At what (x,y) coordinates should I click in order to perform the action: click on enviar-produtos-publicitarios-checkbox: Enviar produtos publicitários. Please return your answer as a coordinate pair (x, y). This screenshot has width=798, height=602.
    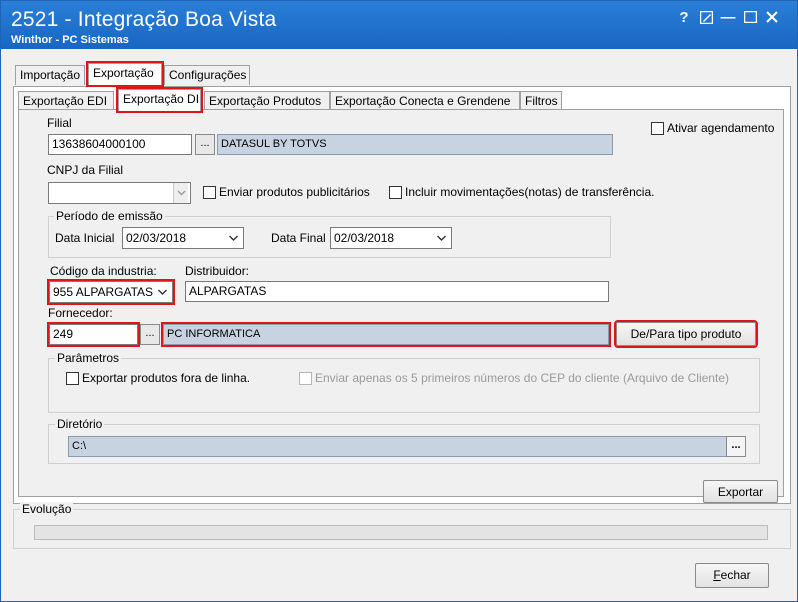
    Looking at the image, I should click on (286, 192).